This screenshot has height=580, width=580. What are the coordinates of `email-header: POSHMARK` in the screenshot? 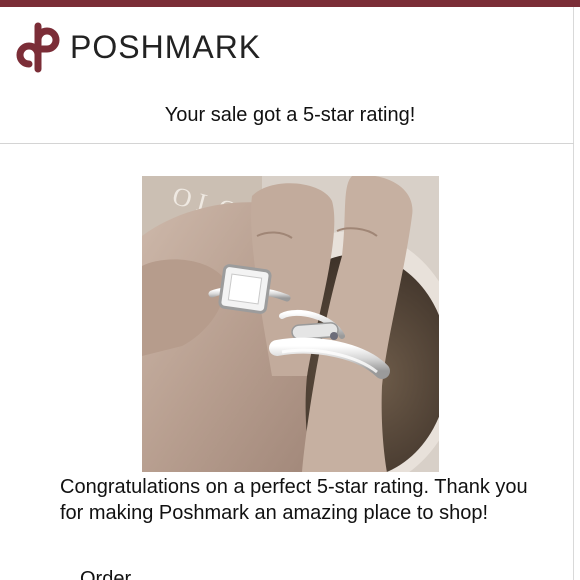 It's located at (138, 47).